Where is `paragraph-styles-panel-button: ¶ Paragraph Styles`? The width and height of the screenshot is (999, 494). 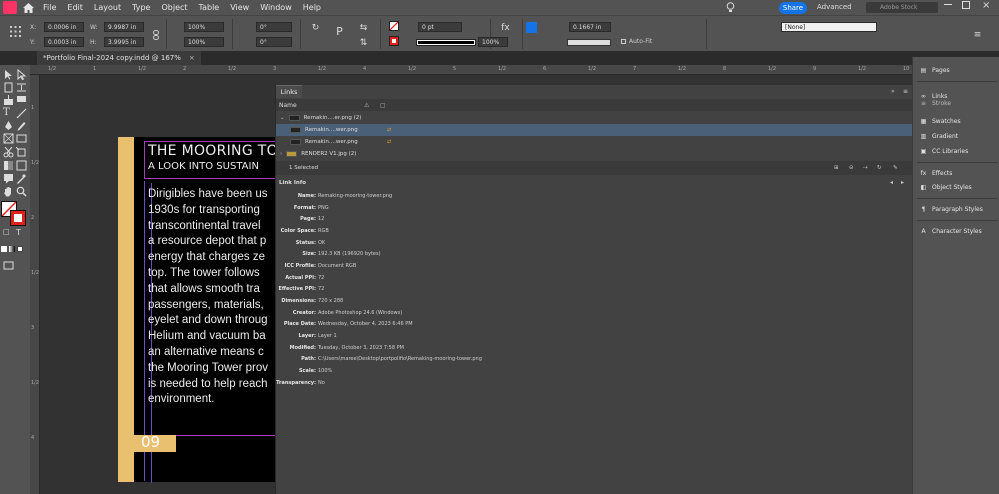
paragraph-styles-panel-button: ¶ Paragraph Styles is located at coordinates (951, 209).